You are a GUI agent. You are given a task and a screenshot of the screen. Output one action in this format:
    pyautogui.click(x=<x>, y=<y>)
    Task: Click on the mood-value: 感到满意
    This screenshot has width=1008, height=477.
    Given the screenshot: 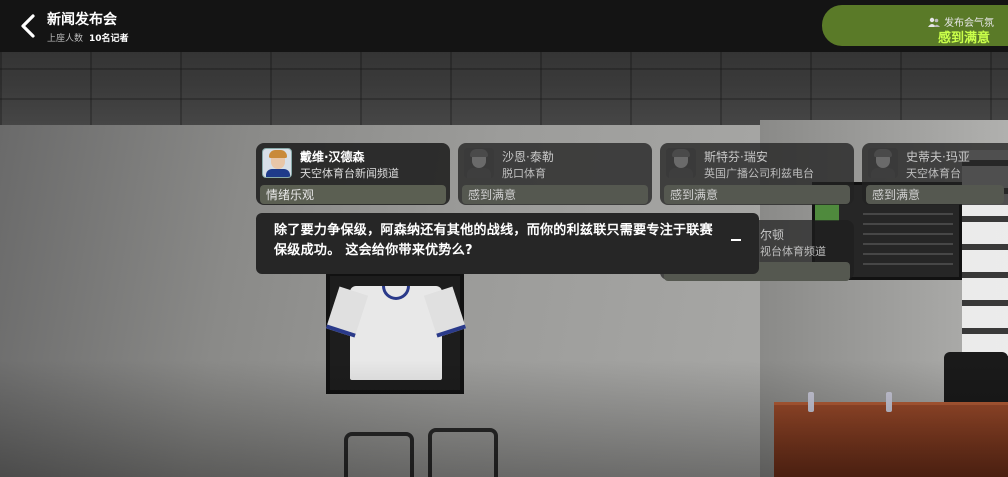 What is the action you would take?
    pyautogui.click(x=963, y=38)
    